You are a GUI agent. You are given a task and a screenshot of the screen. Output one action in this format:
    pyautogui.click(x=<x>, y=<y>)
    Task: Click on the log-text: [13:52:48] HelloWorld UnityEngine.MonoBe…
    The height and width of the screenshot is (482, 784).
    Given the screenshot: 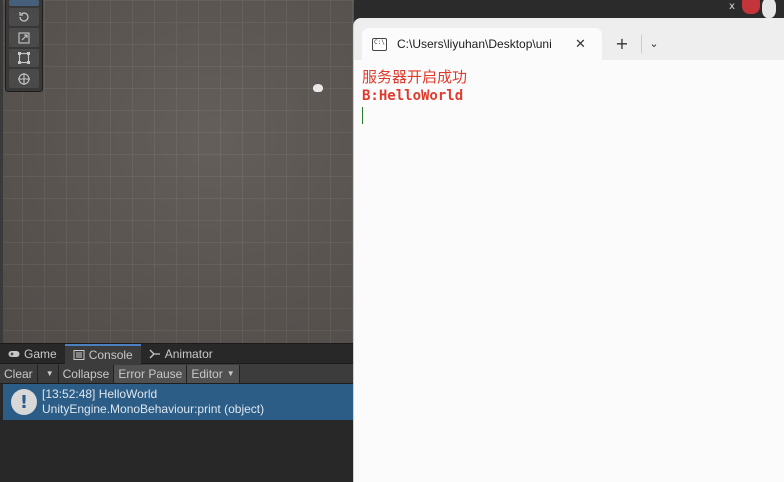 What is the action you would take?
    pyautogui.click(x=153, y=402)
    